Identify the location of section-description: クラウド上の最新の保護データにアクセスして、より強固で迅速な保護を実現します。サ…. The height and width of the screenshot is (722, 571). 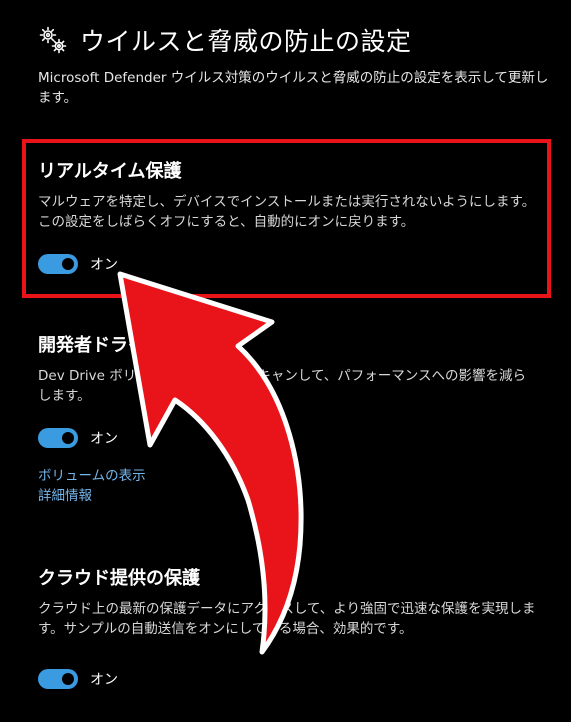
(287, 619).